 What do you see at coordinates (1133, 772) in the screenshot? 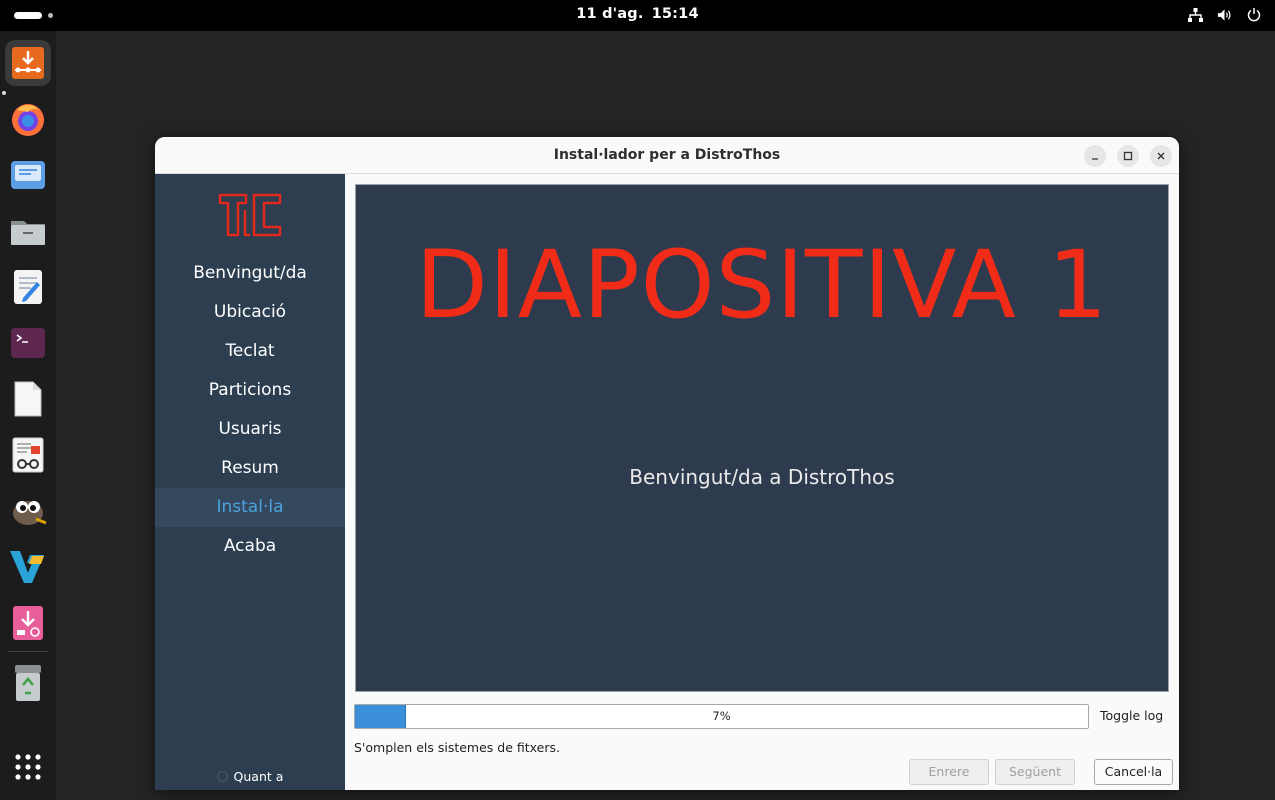
I see `cancel-button: Cancel·la` at bounding box center [1133, 772].